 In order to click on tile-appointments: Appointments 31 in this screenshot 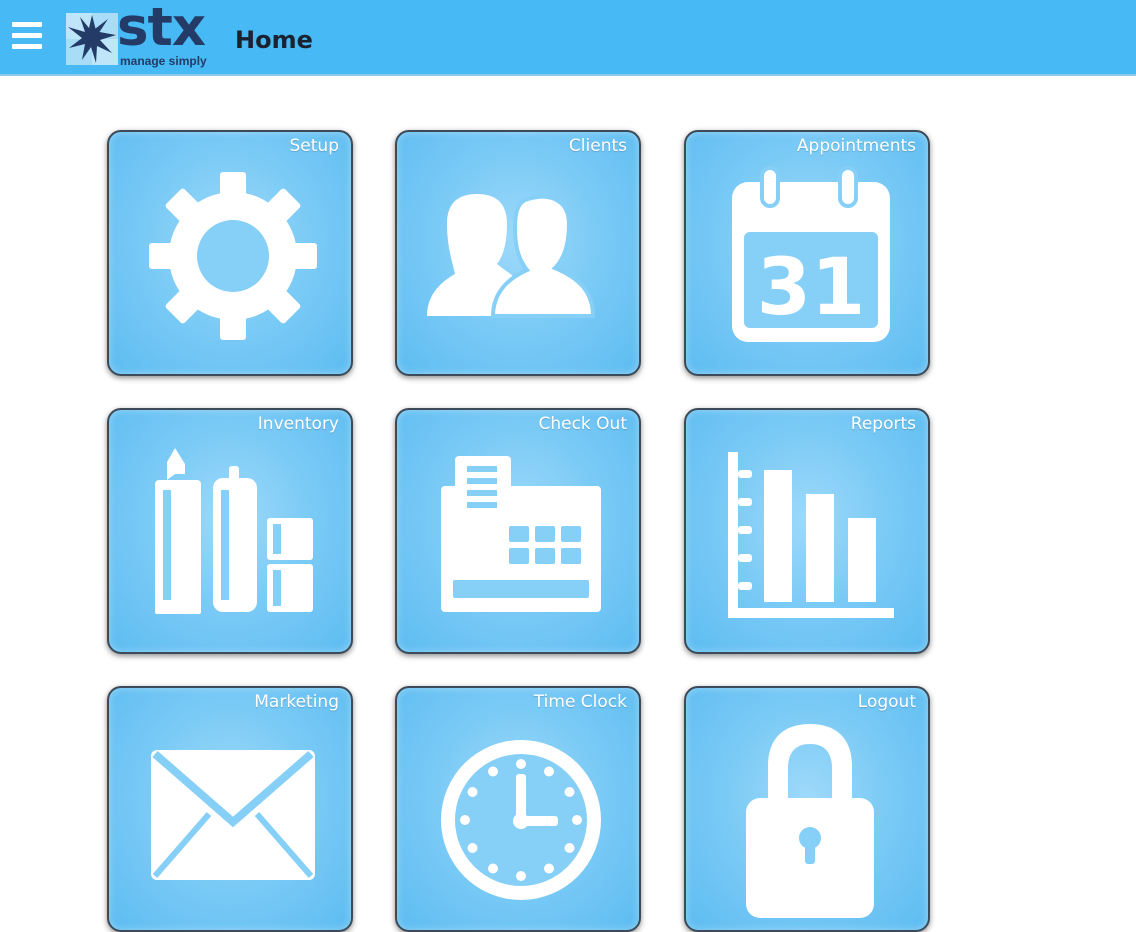, I will do `click(807, 253)`.